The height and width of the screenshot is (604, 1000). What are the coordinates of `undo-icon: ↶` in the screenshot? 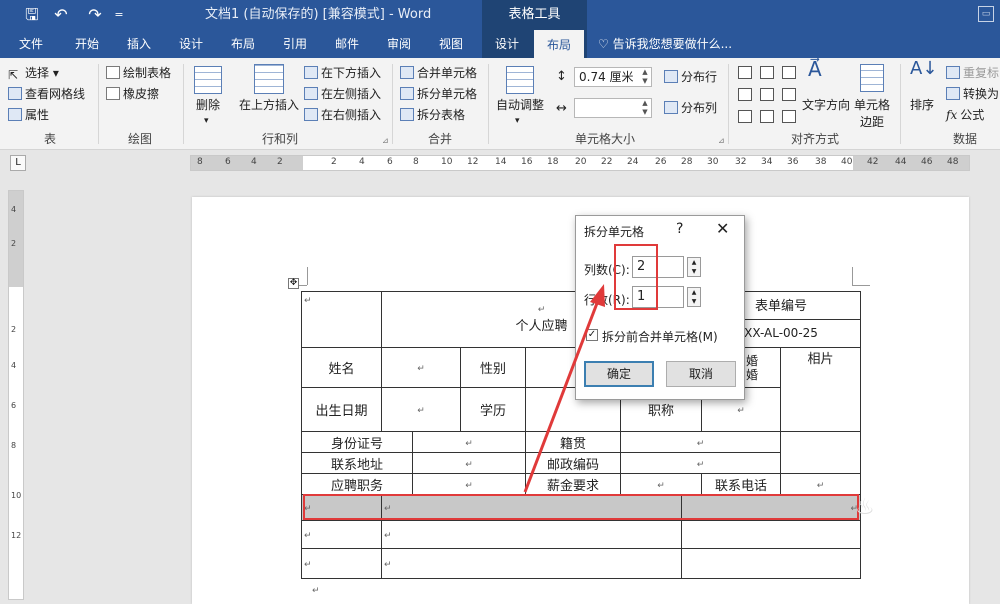 It's located at (61, 15).